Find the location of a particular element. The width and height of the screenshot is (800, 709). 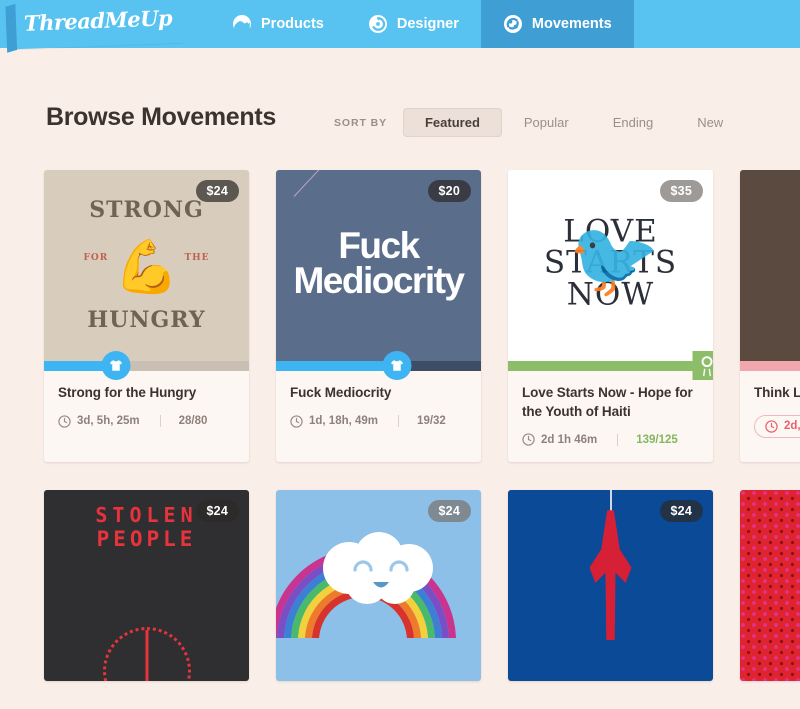

art-arm-icon: 💪 is located at coordinates (146, 267).